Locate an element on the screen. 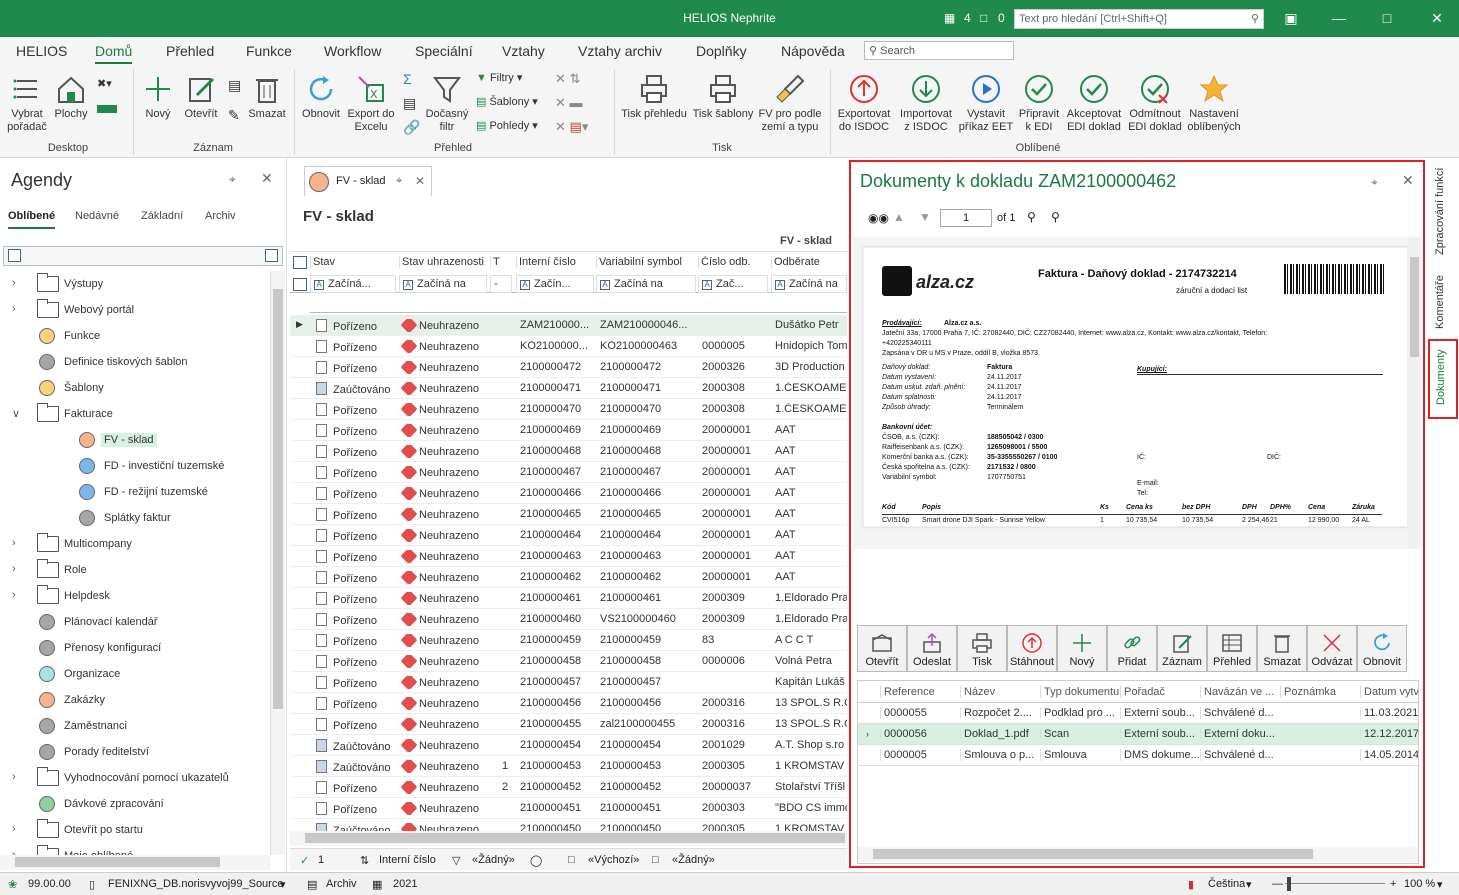 The height and width of the screenshot is (895, 1459). documents-column-header: Poznámka is located at coordinates (1320, 692).